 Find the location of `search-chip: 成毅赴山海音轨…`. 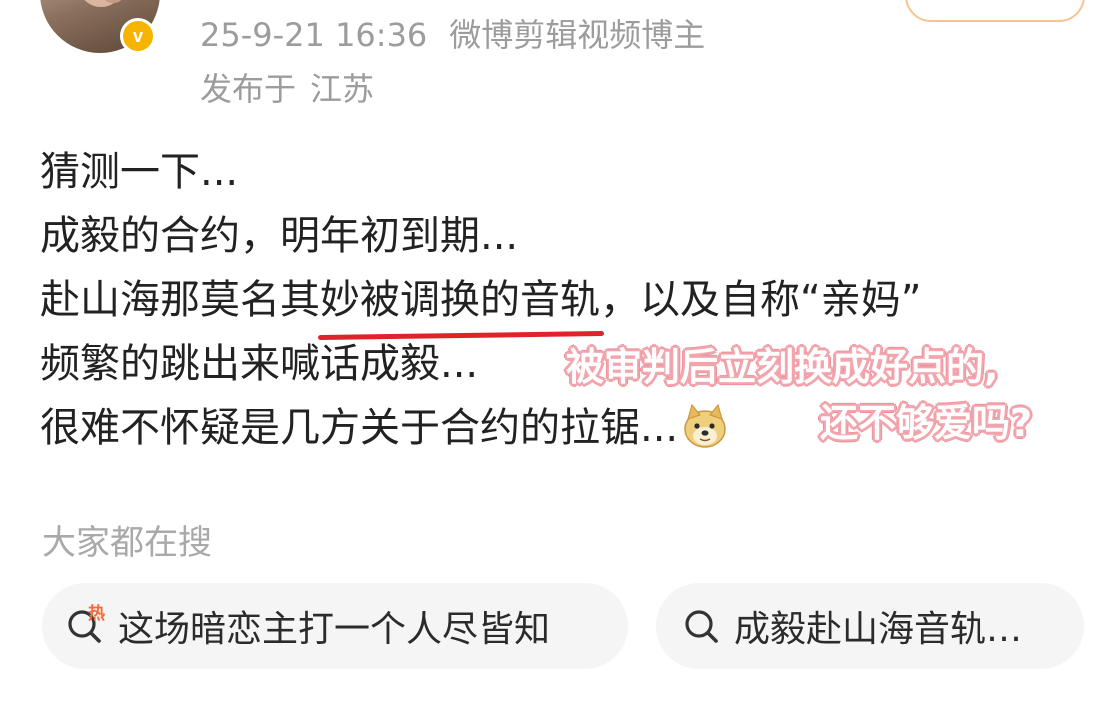

search-chip: 成毅赴山海音轨… is located at coordinates (870, 626).